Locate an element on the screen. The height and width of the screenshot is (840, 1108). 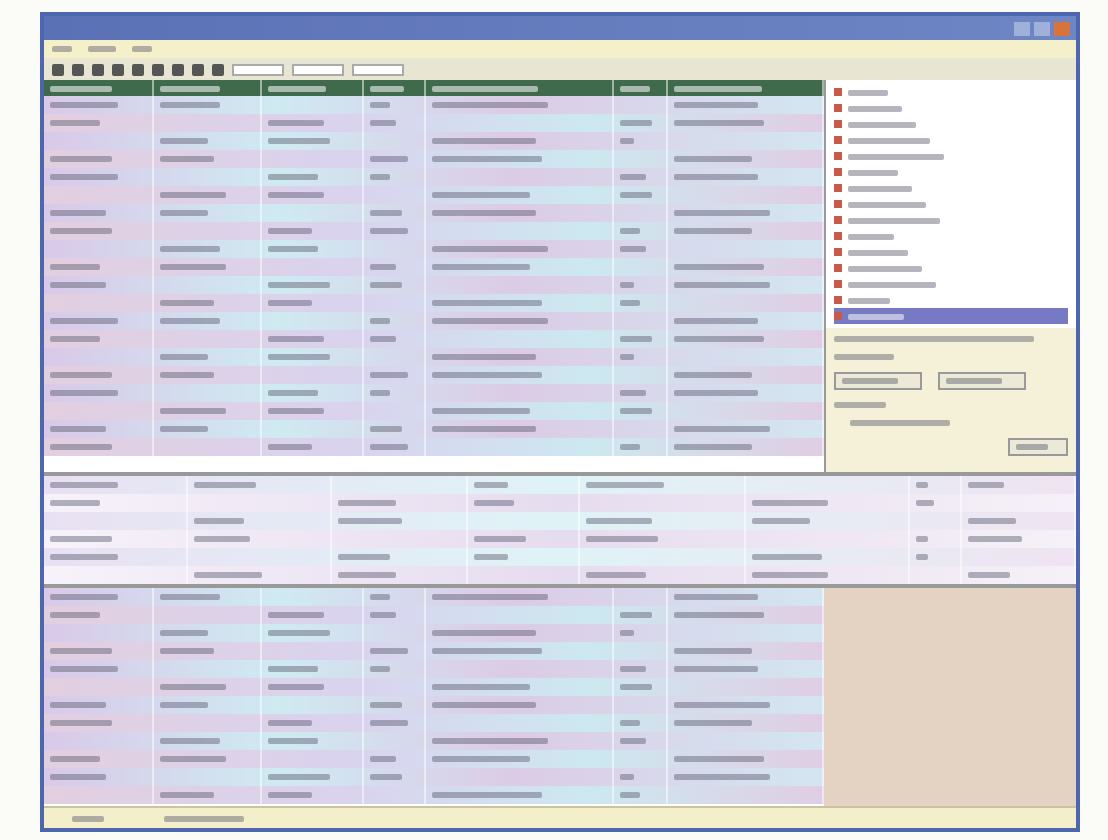
list-item is located at coordinates (951, 316).